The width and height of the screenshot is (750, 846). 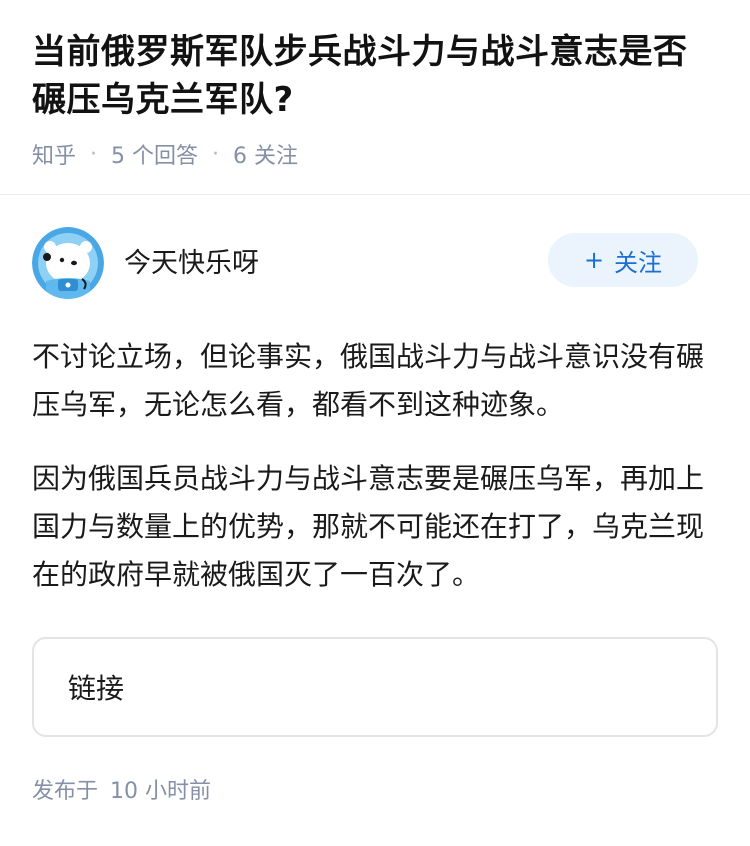 What do you see at coordinates (594, 260) in the screenshot?
I see `plus-icon: +` at bounding box center [594, 260].